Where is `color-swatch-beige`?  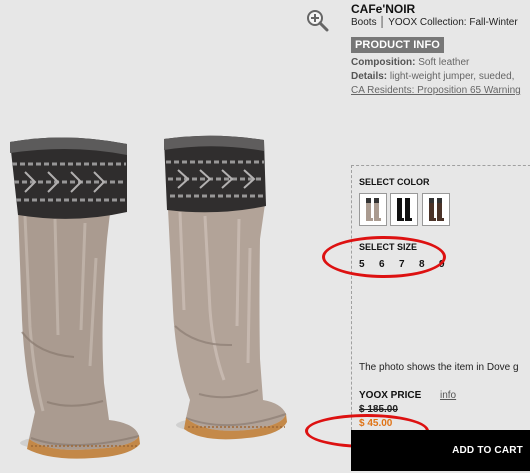 color-swatch-beige is located at coordinates (373, 209).